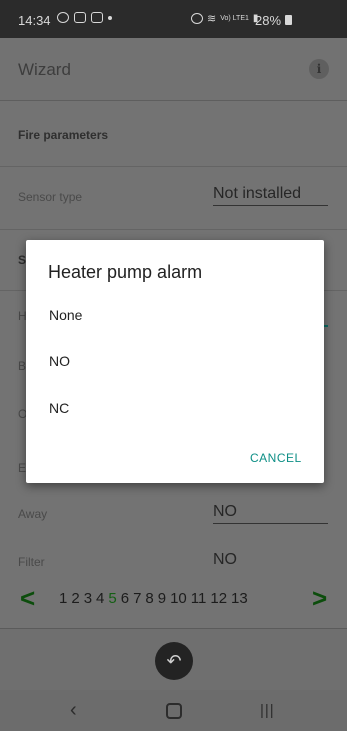 The height and width of the screenshot is (731, 347). Describe the element at coordinates (50, 197) in the screenshot. I see `sensor-type-label: Sensor type` at that location.